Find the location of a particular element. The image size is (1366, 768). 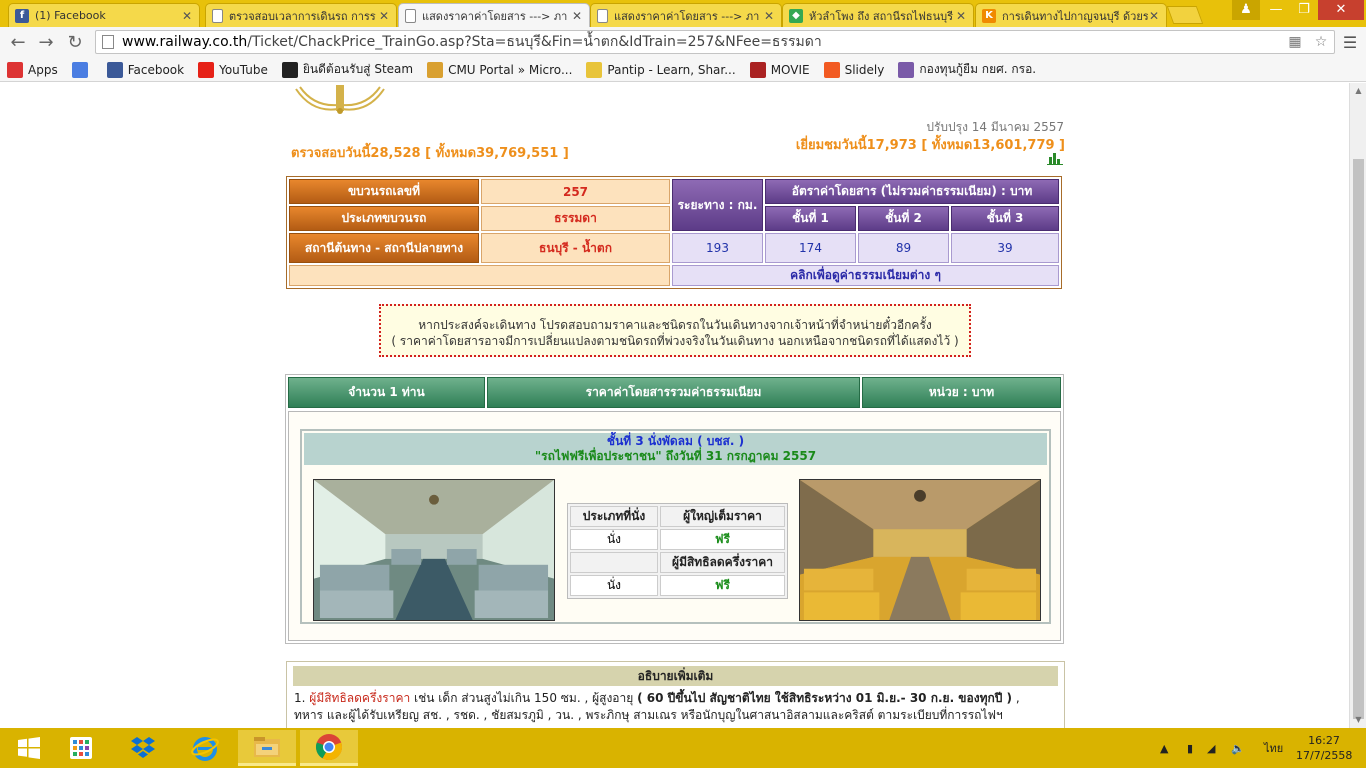

railway-emblem-icon is located at coordinates (340, 99).